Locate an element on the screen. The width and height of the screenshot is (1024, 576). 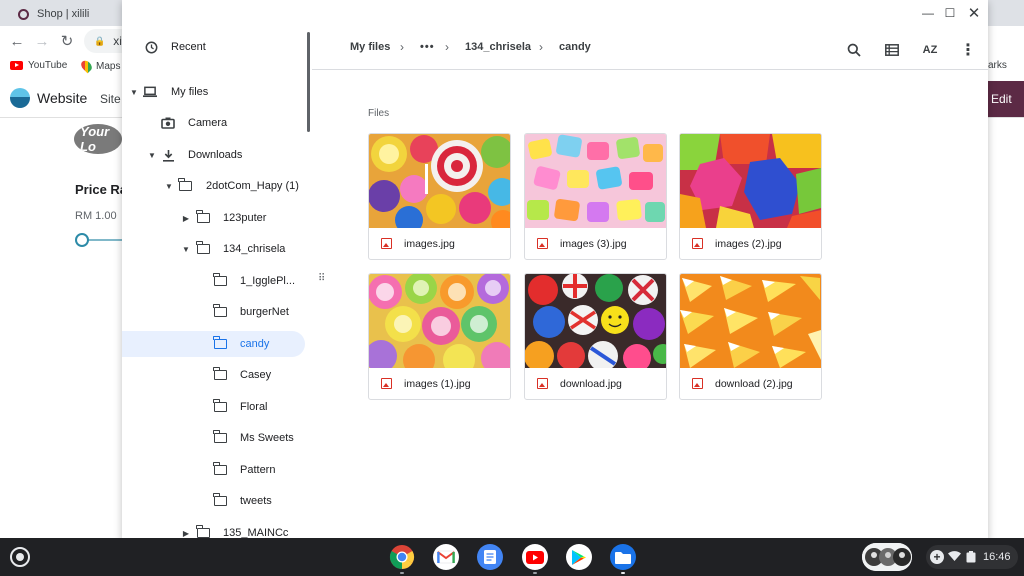
file-tile-footer: images (3).jpg is located at coordinates (595, 243).